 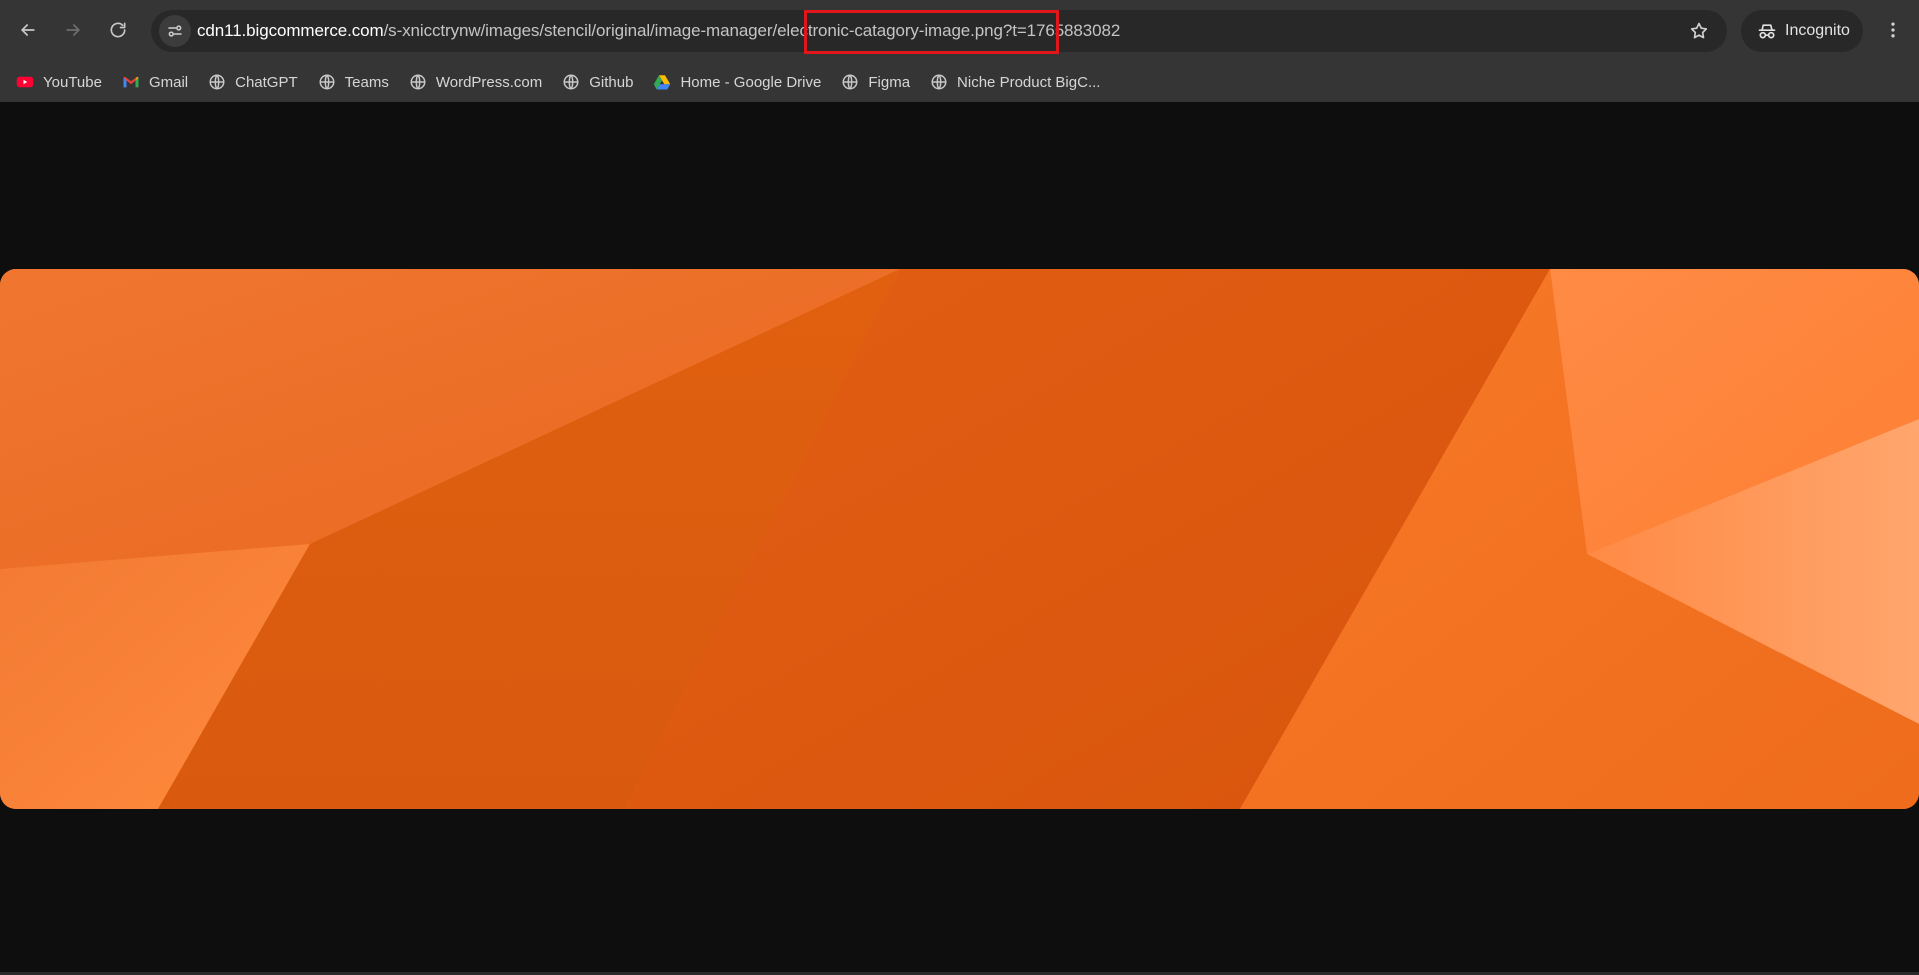 I want to click on reload-icon, so click(x=118, y=30).